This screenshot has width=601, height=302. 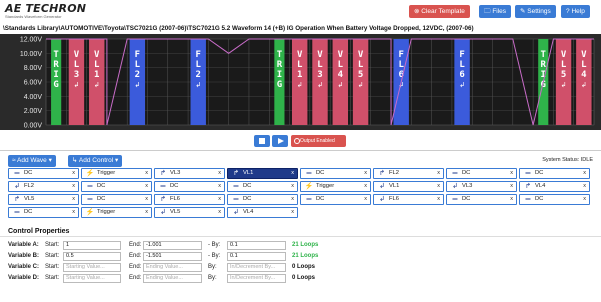 What do you see at coordinates (443, 11) in the screenshot?
I see `clear-template-label: Clear Template` at bounding box center [443, 11].